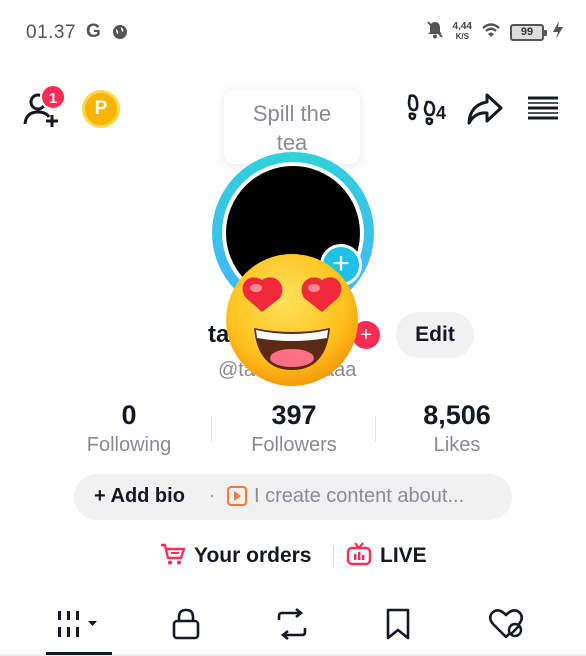  I want to click on menu-icon, so click(543, 110).